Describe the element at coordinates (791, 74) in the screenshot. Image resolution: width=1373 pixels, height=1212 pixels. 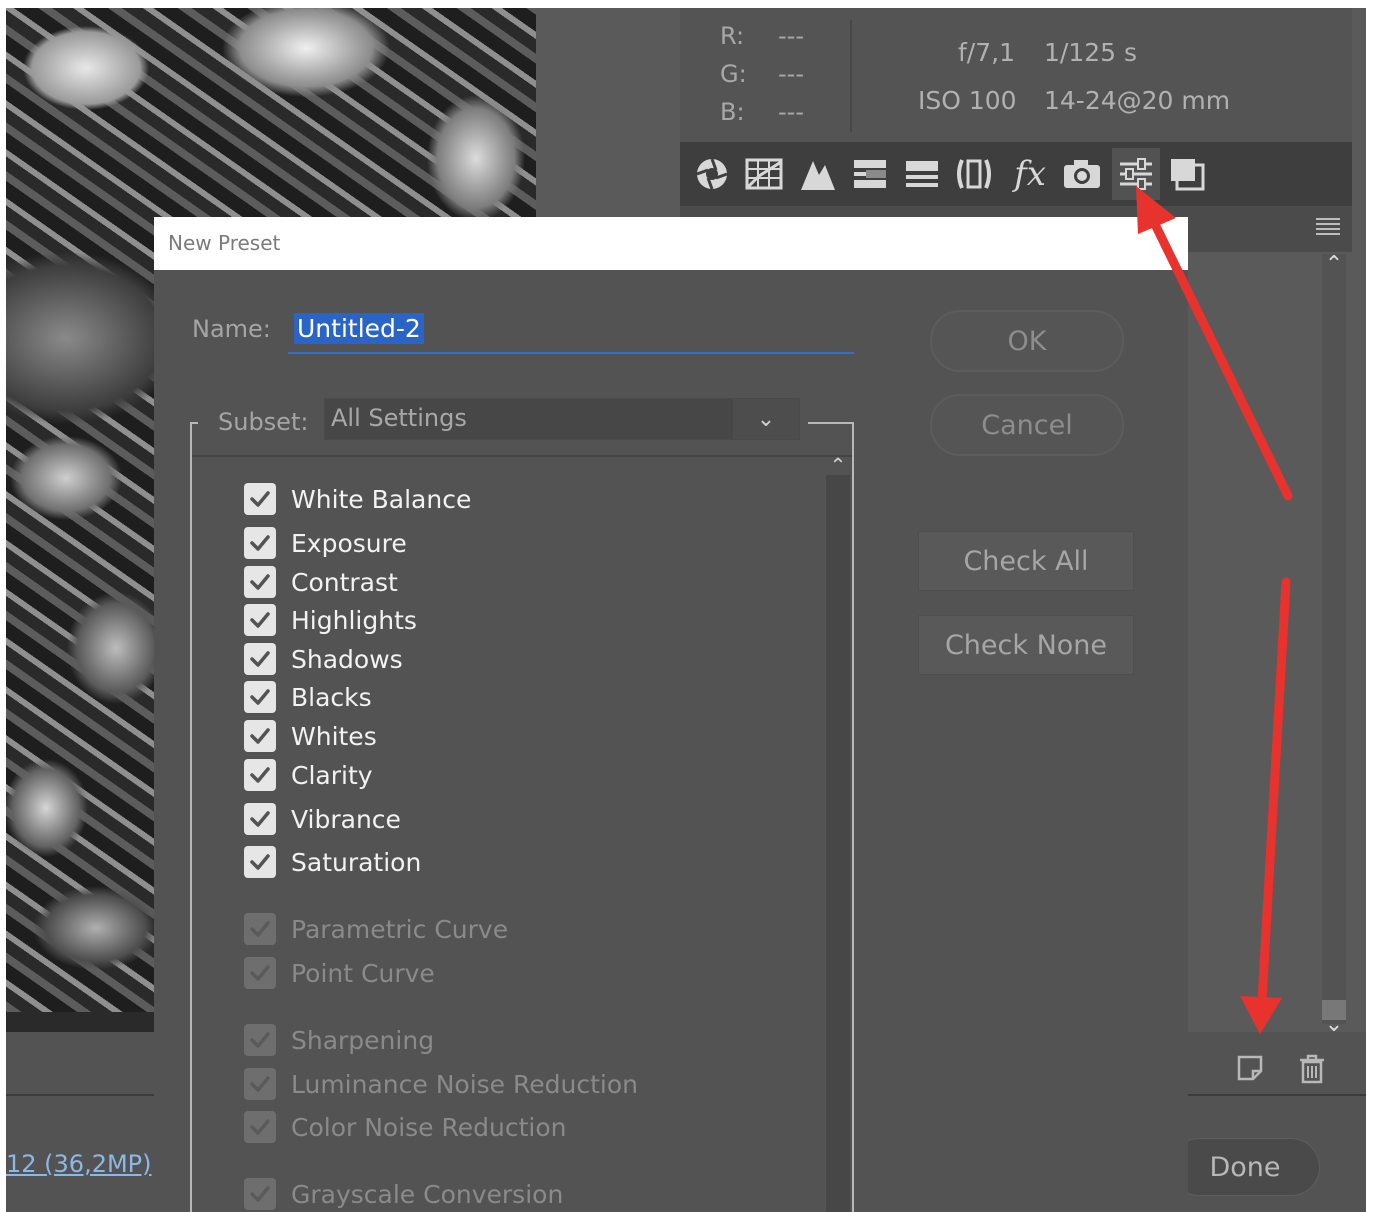
I see `g-value: ---` at that location.